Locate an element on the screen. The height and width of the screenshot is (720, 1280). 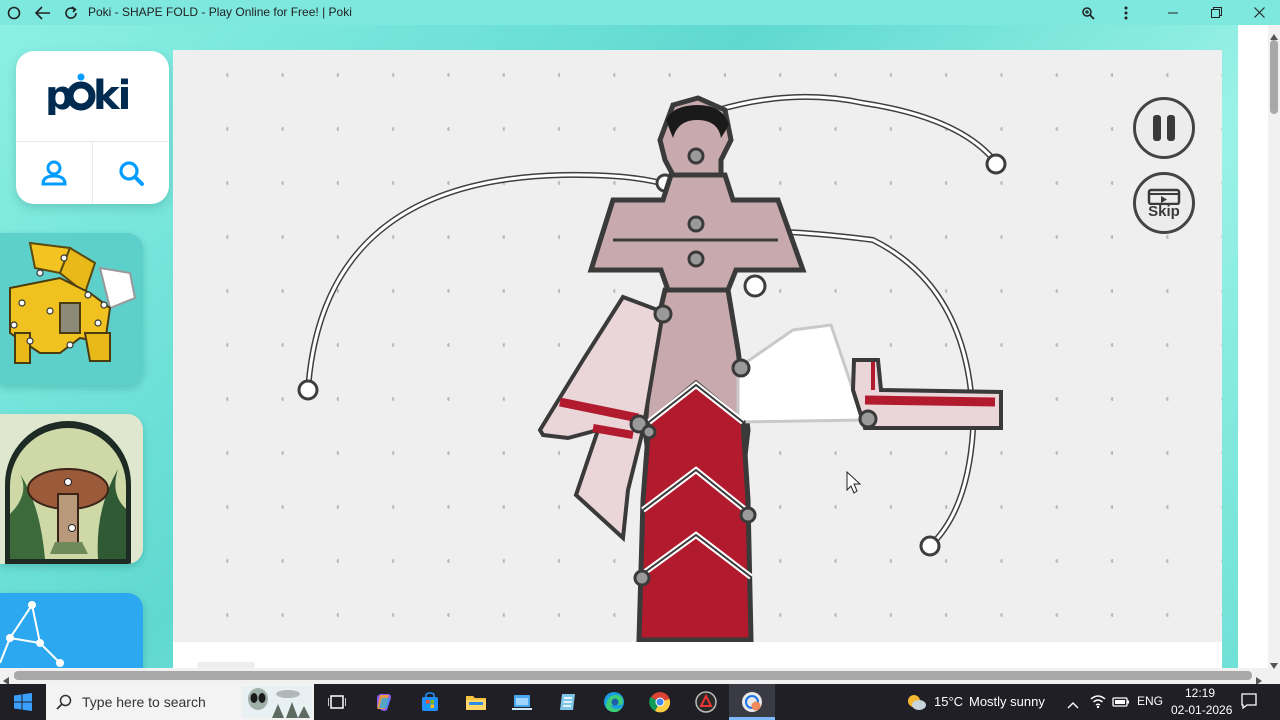
media-icon is located at coordinates (706, 702).